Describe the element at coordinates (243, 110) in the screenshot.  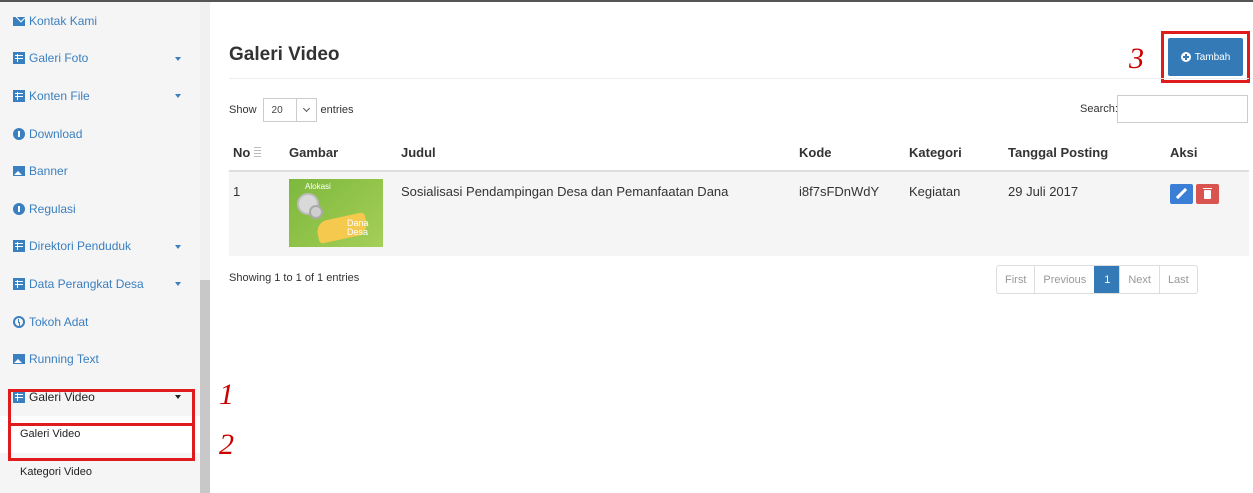
I see `show-label: Show` at that location.